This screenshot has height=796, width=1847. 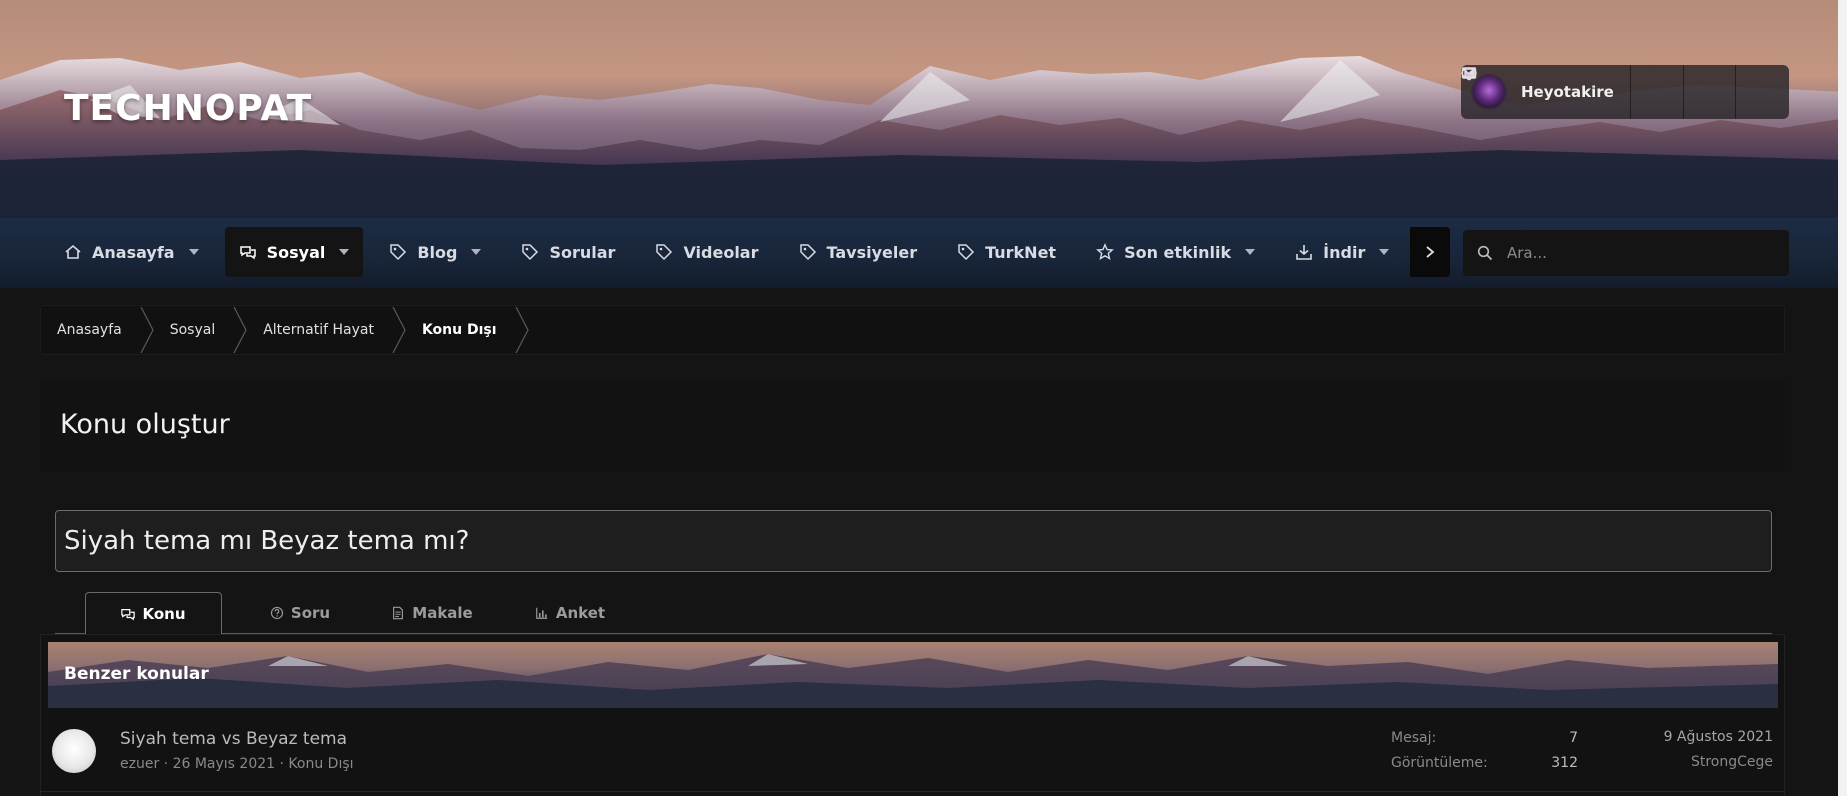 I want to click on avatar, so click(x=74, y=751).